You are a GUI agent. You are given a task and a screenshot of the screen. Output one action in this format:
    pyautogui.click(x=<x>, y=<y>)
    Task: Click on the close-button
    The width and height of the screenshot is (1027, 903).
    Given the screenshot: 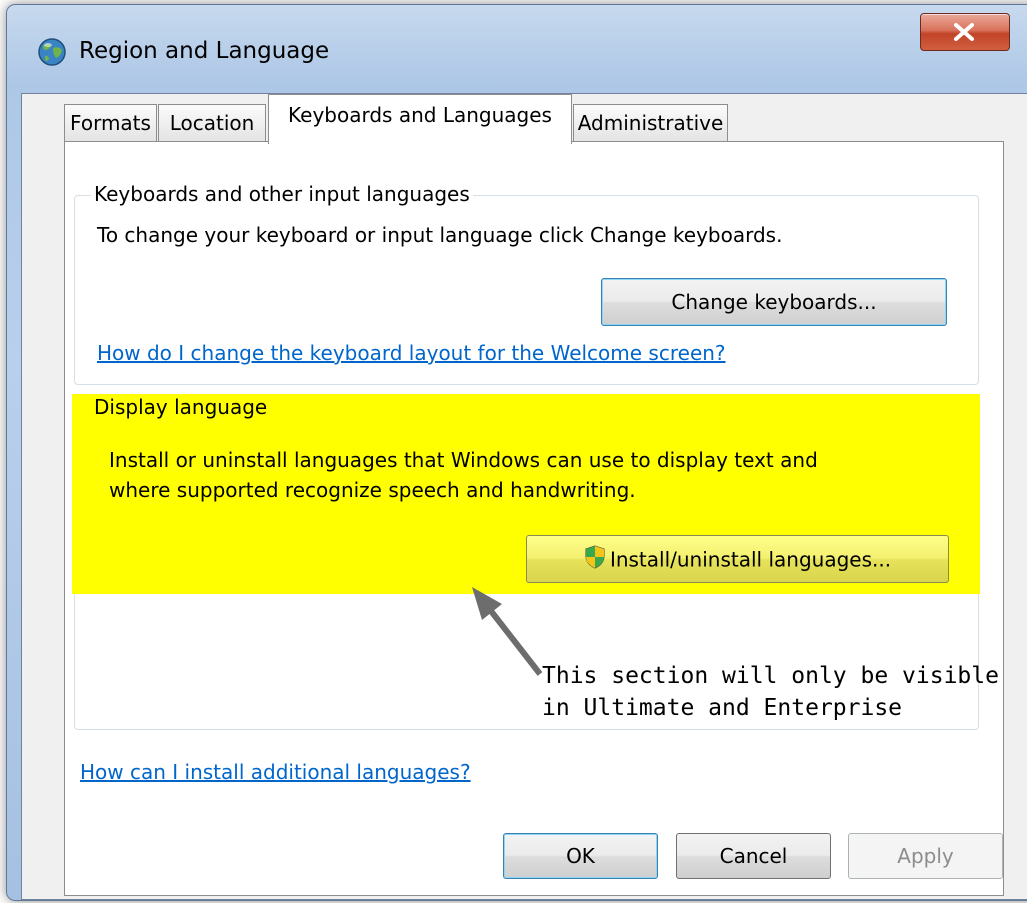 What is the action you would take?
    pyautogui.click(x=965, y=32)
    